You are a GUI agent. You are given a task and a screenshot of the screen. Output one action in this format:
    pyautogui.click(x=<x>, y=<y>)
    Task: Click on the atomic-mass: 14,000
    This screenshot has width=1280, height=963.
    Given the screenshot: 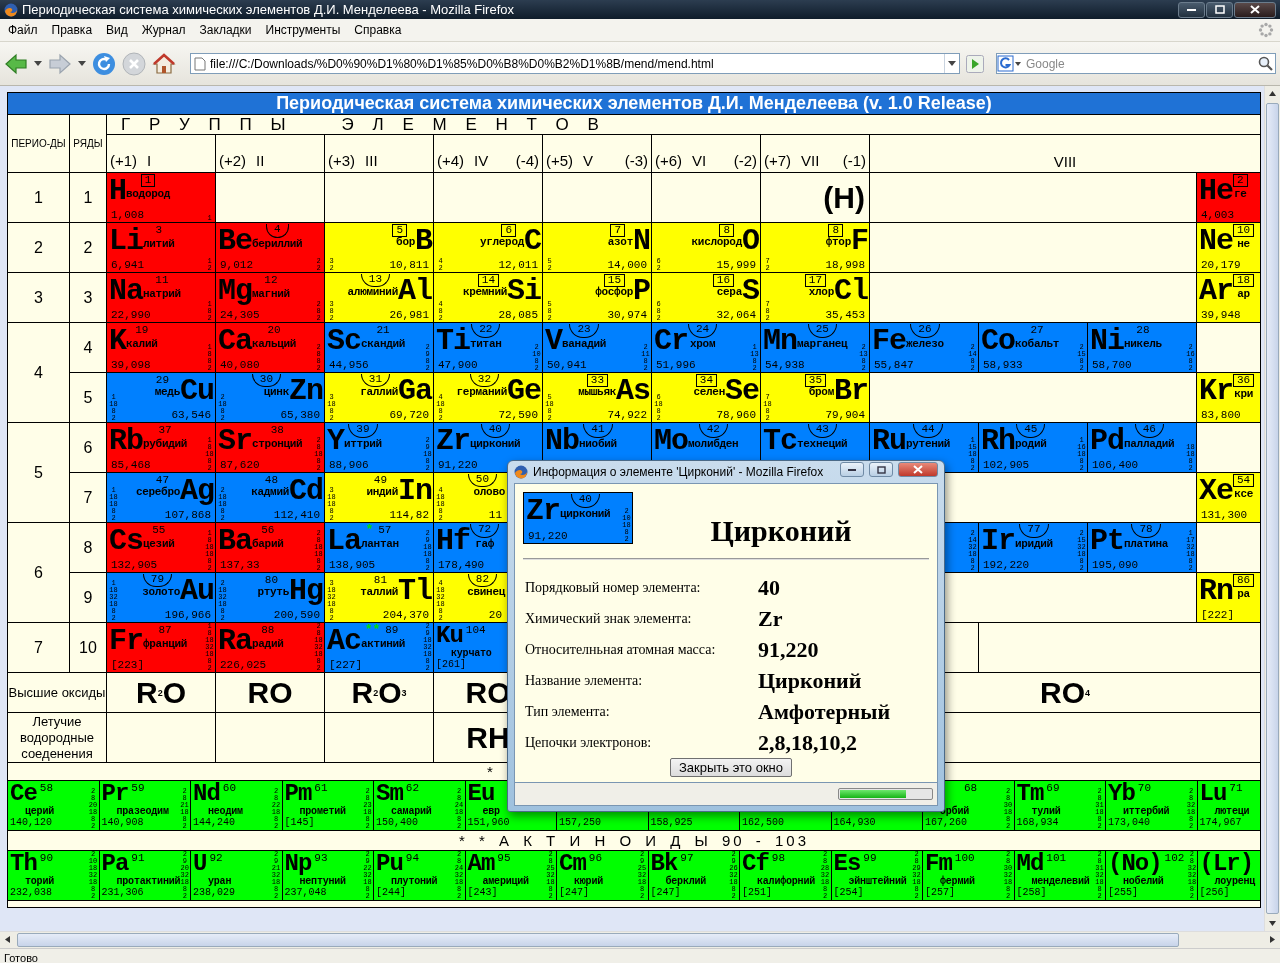 What is the action you would take?
    pyautogui.click(x=627, y=265)
    